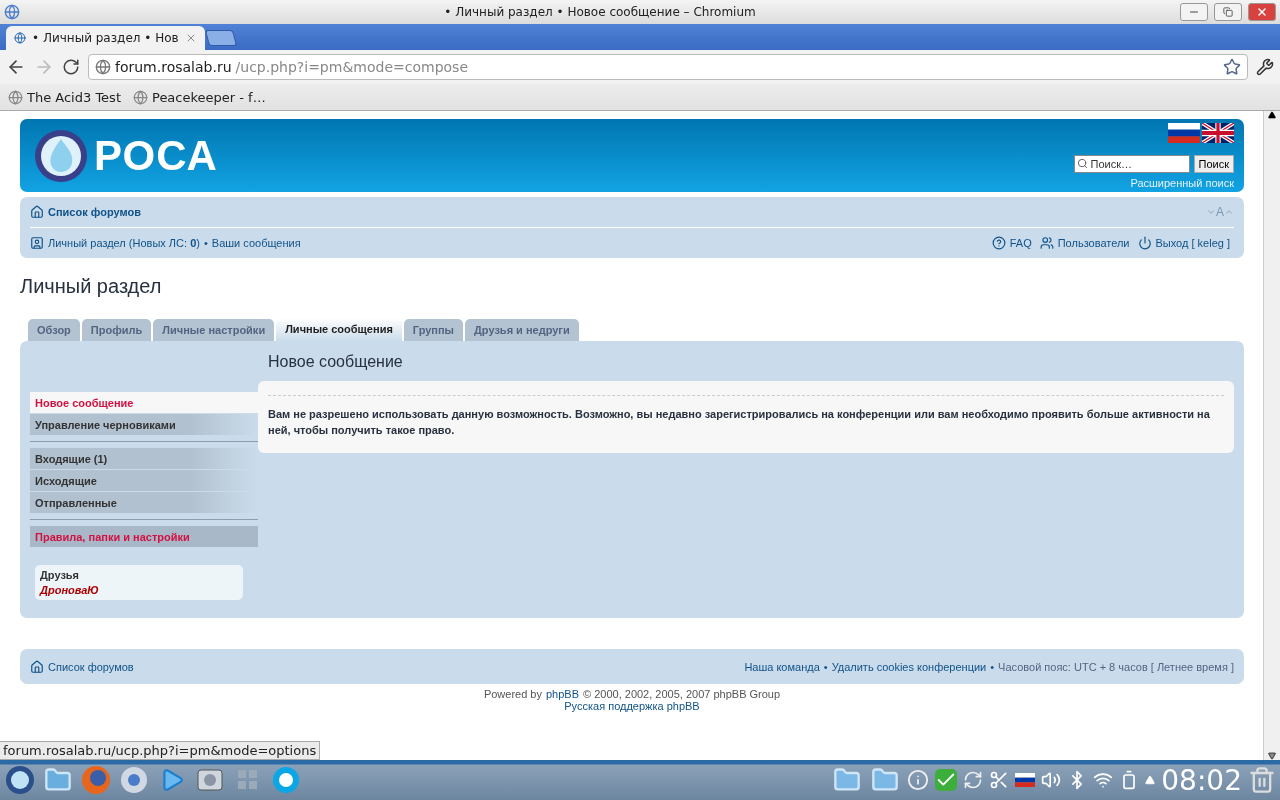 This screenshot has width=1280, height=800. I want to click on bookmark-link: The Acid3 Test, so click(74, 97).